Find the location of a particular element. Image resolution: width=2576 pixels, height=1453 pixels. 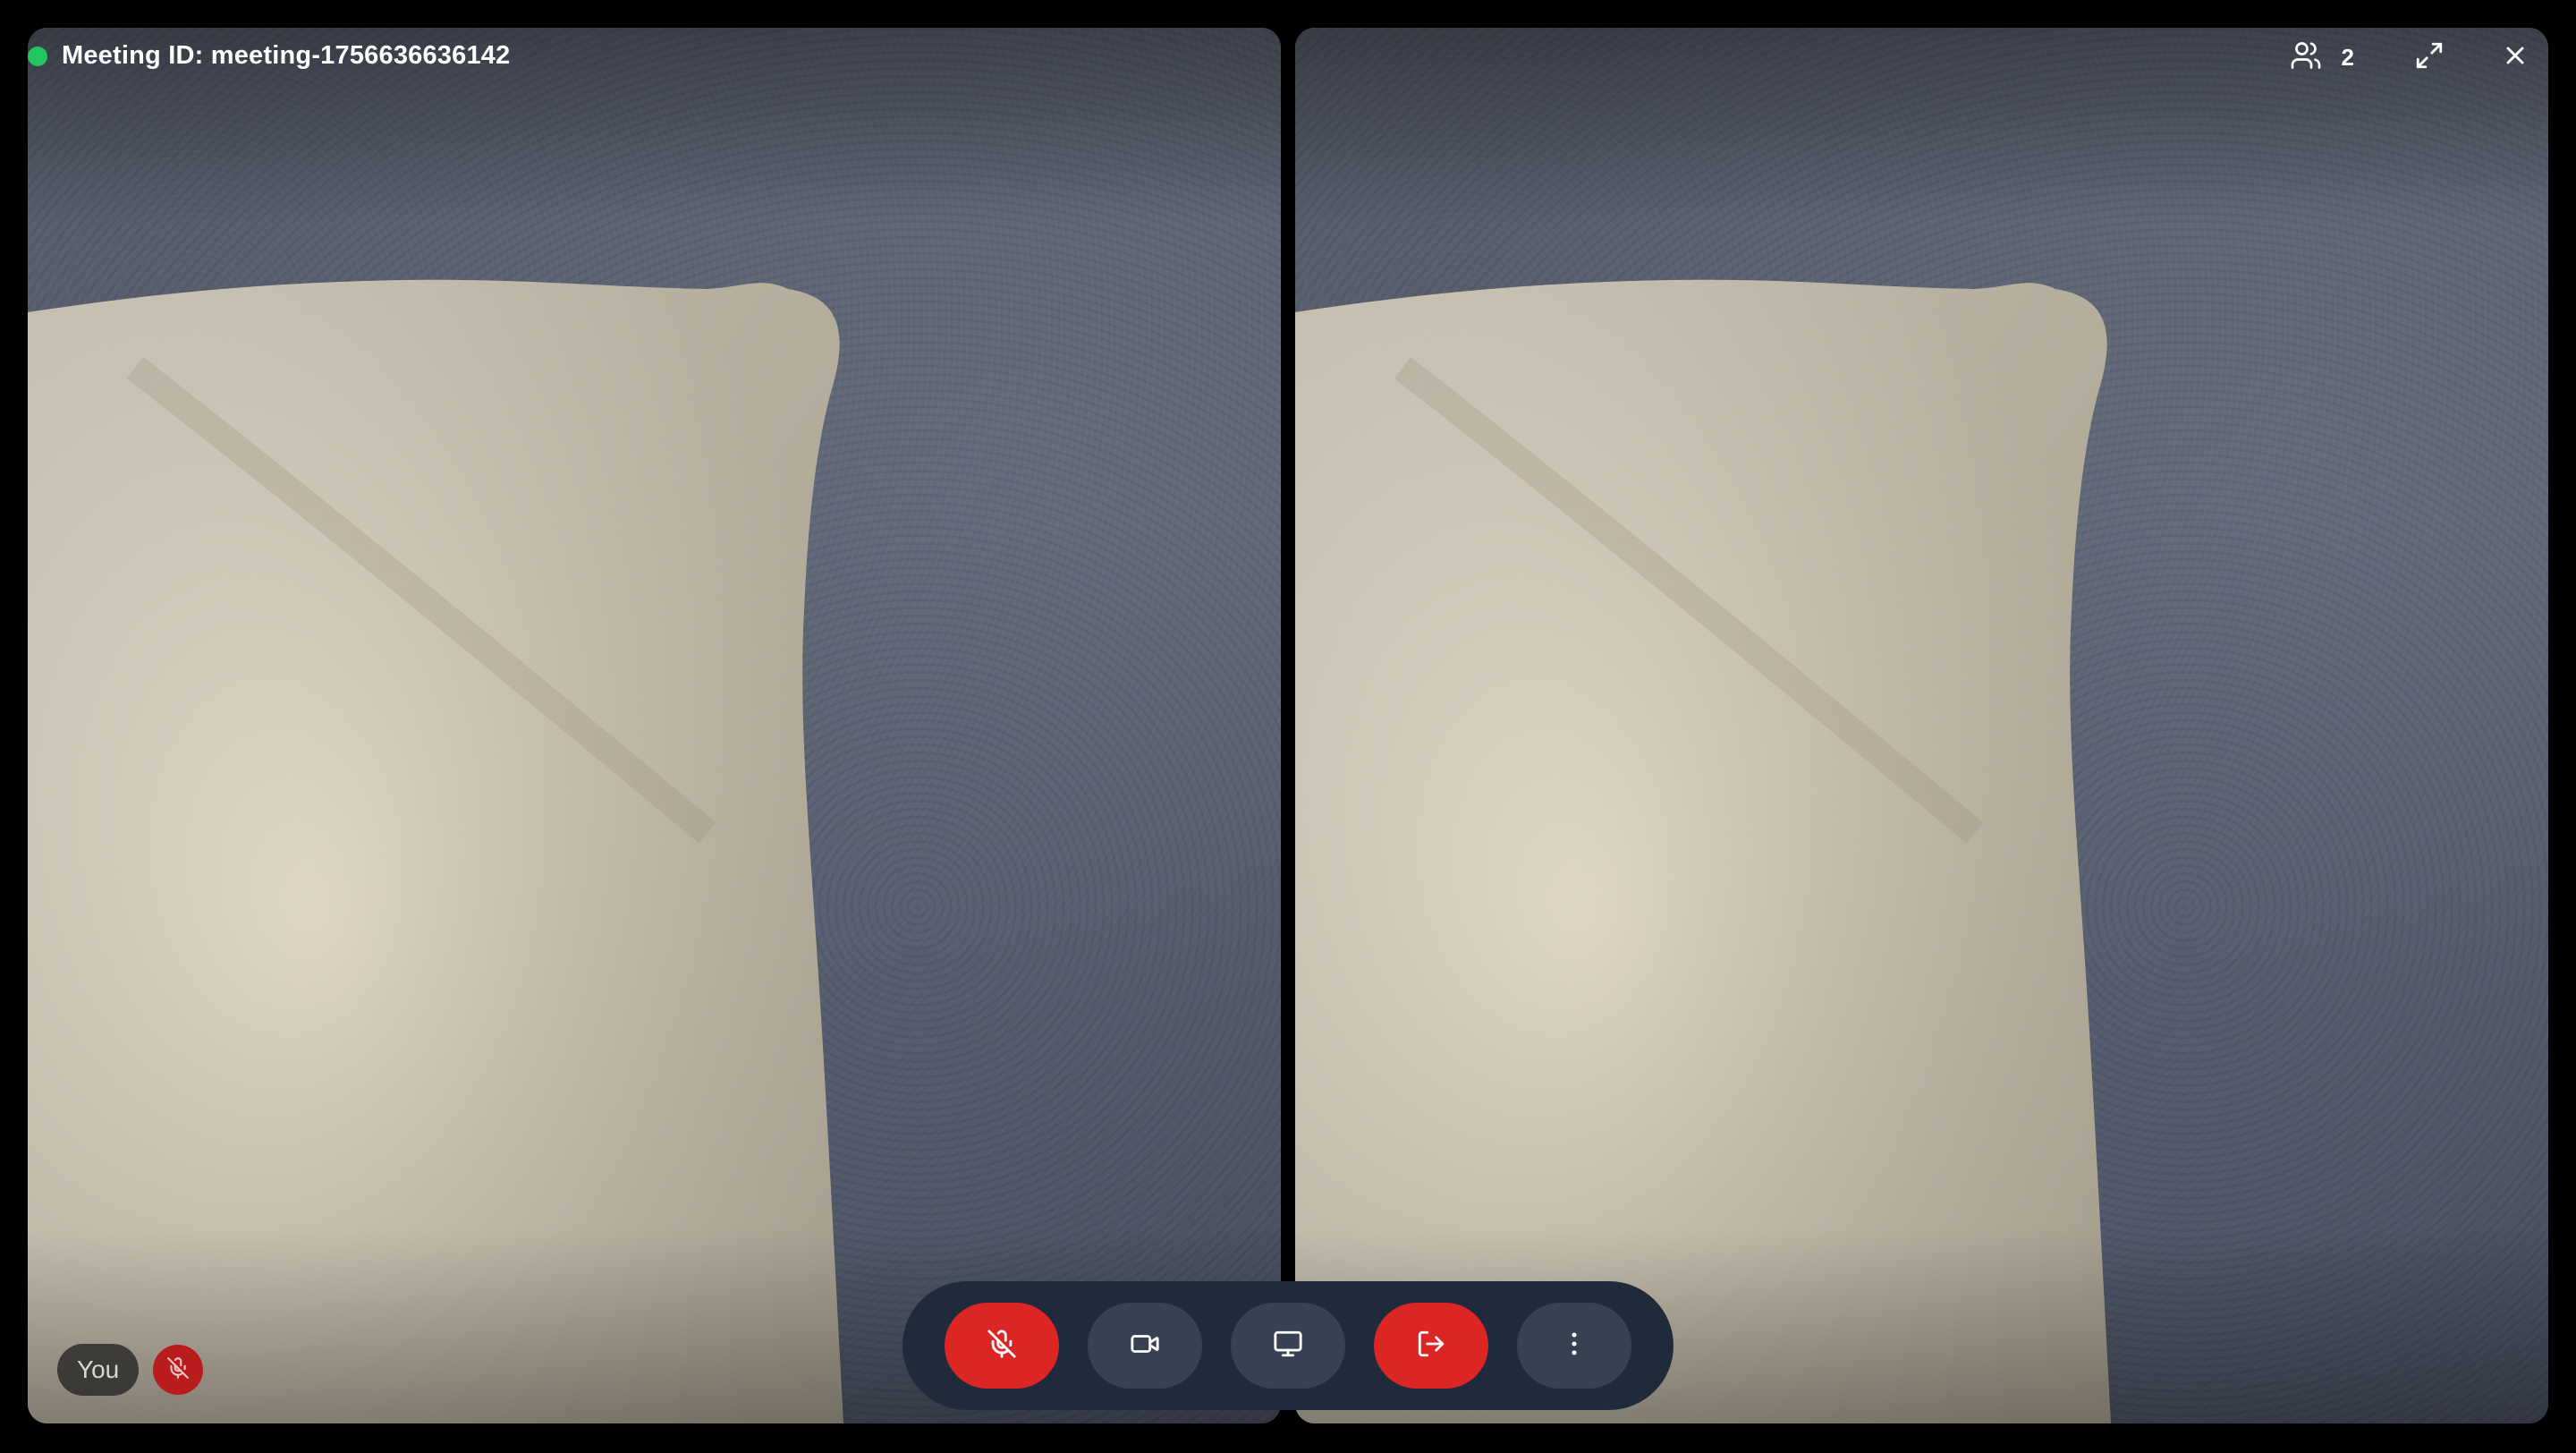

monitor-icon is located at coordinates (1288, 1346).